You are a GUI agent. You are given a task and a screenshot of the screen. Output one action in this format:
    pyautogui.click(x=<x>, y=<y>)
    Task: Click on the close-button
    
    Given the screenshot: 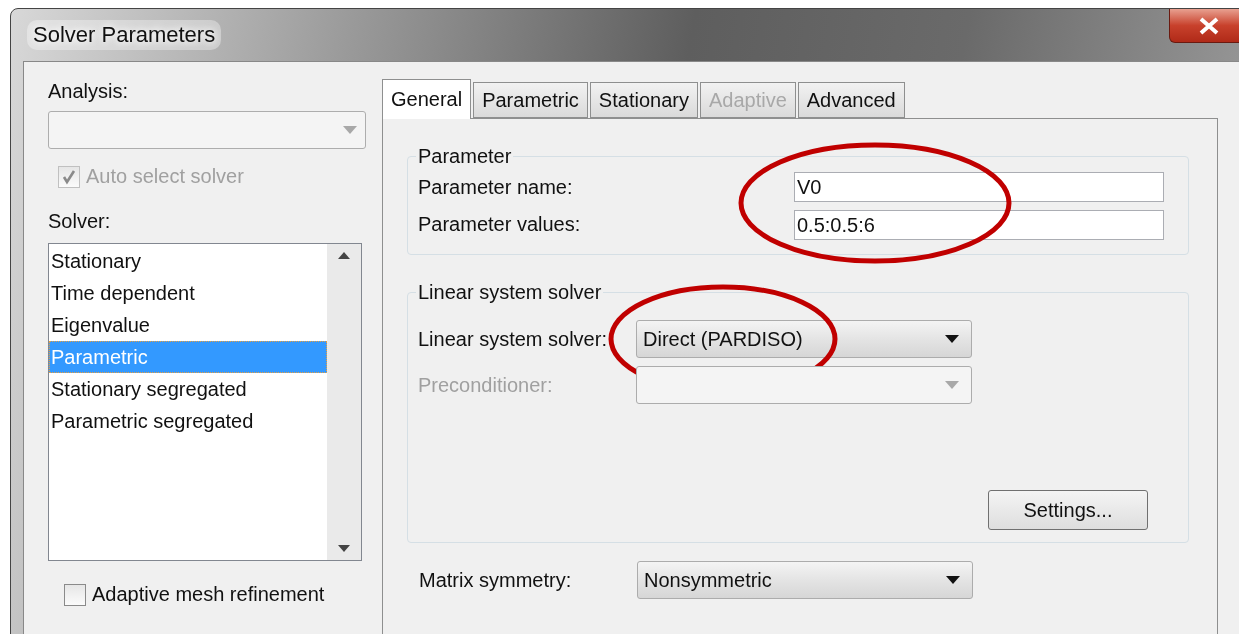 What is the action you would take?
    pyautogui.click(x=1204, y=26)
    